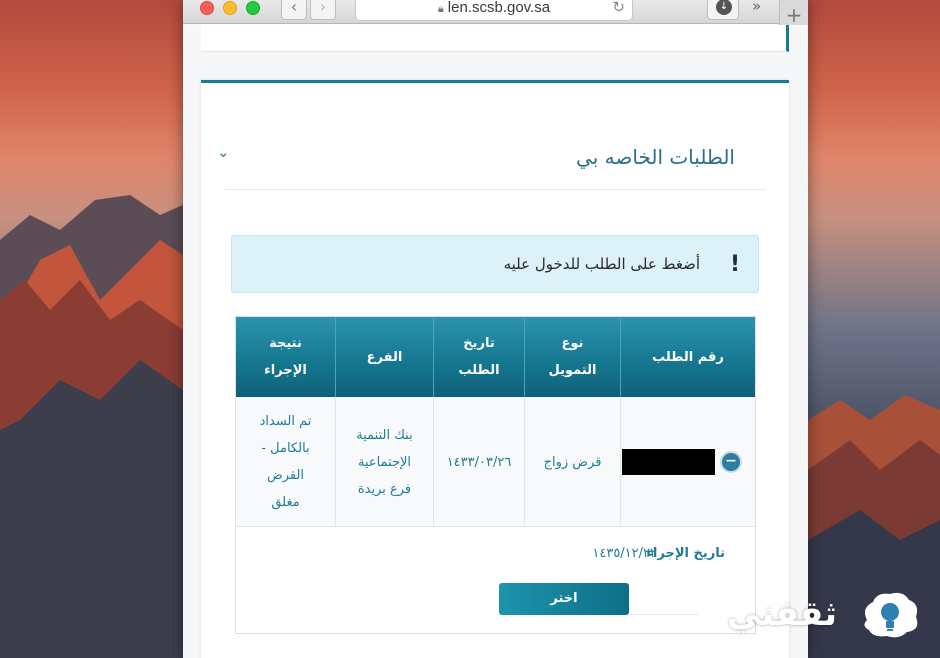  Describe the element at coordinates (495, 264) in the screenshot. I see `notice-box: ! أضغط على الطلب للدخول عليه` at that location.